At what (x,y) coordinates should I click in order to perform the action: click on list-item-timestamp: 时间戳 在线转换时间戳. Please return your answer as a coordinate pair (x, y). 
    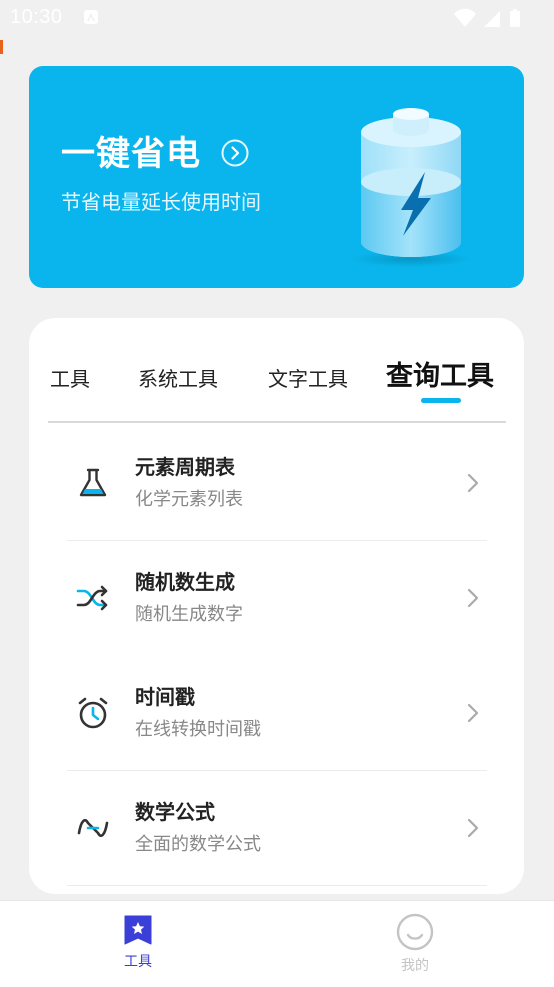
    Looking at the image, I should click on (276, 713).